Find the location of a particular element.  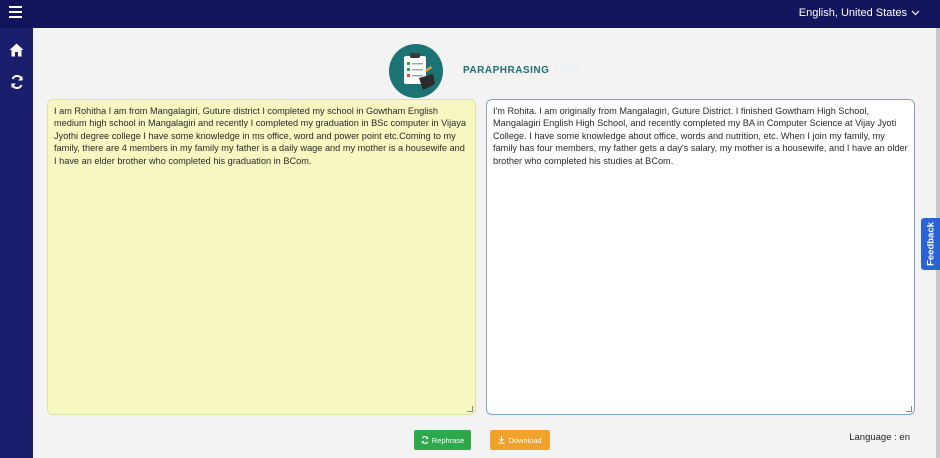

hamburger-menu-icon is located at coordinates (16, 13).